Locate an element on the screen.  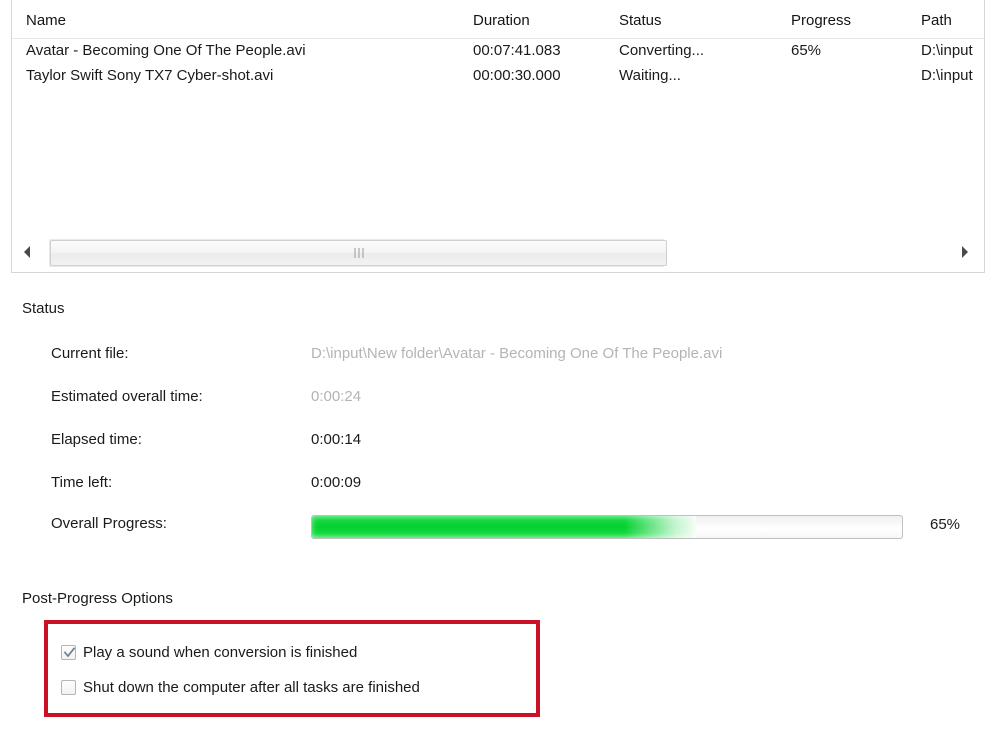
column-header-name: Name is located at coordinates (46, 20).